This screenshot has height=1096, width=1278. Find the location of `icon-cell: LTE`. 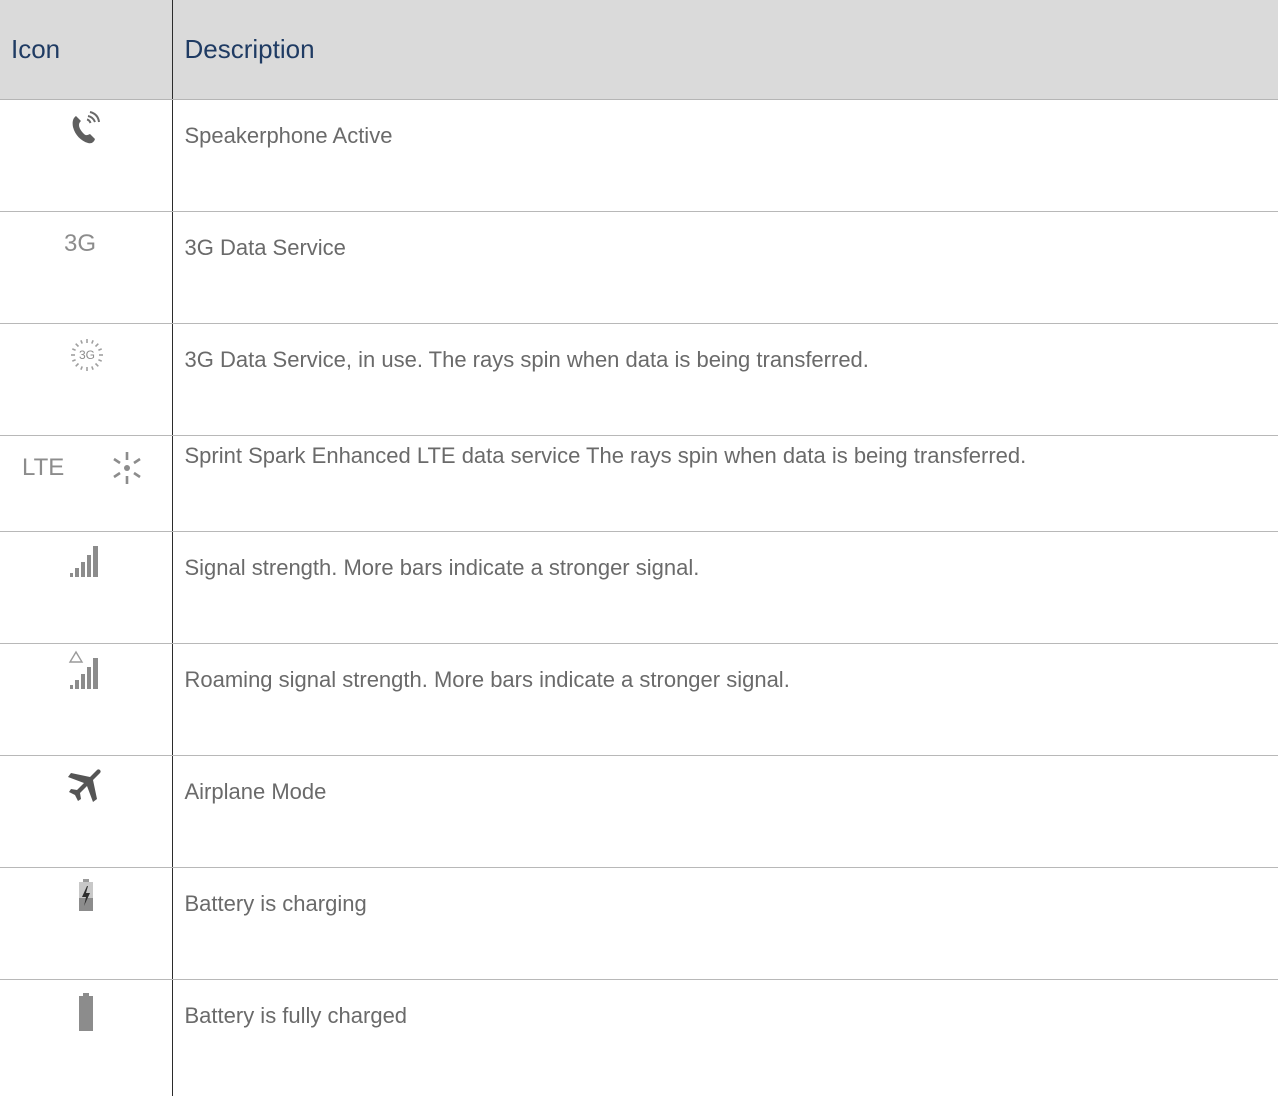

icon-cell: LTE is located at coordinates (86, 484).